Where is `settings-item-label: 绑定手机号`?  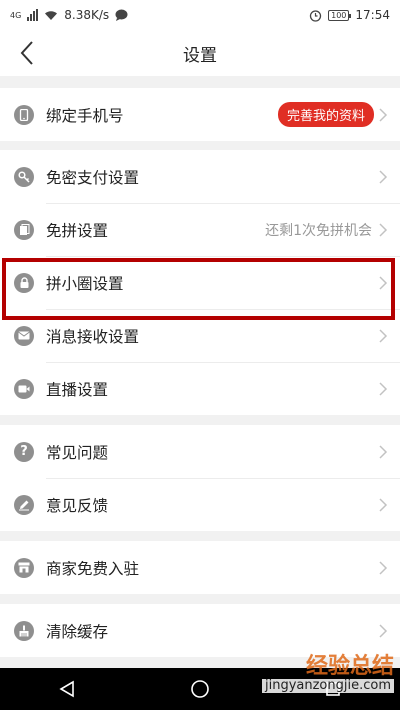
settings-item-label: 绑定手机号 is located at coordinates (85, 115).